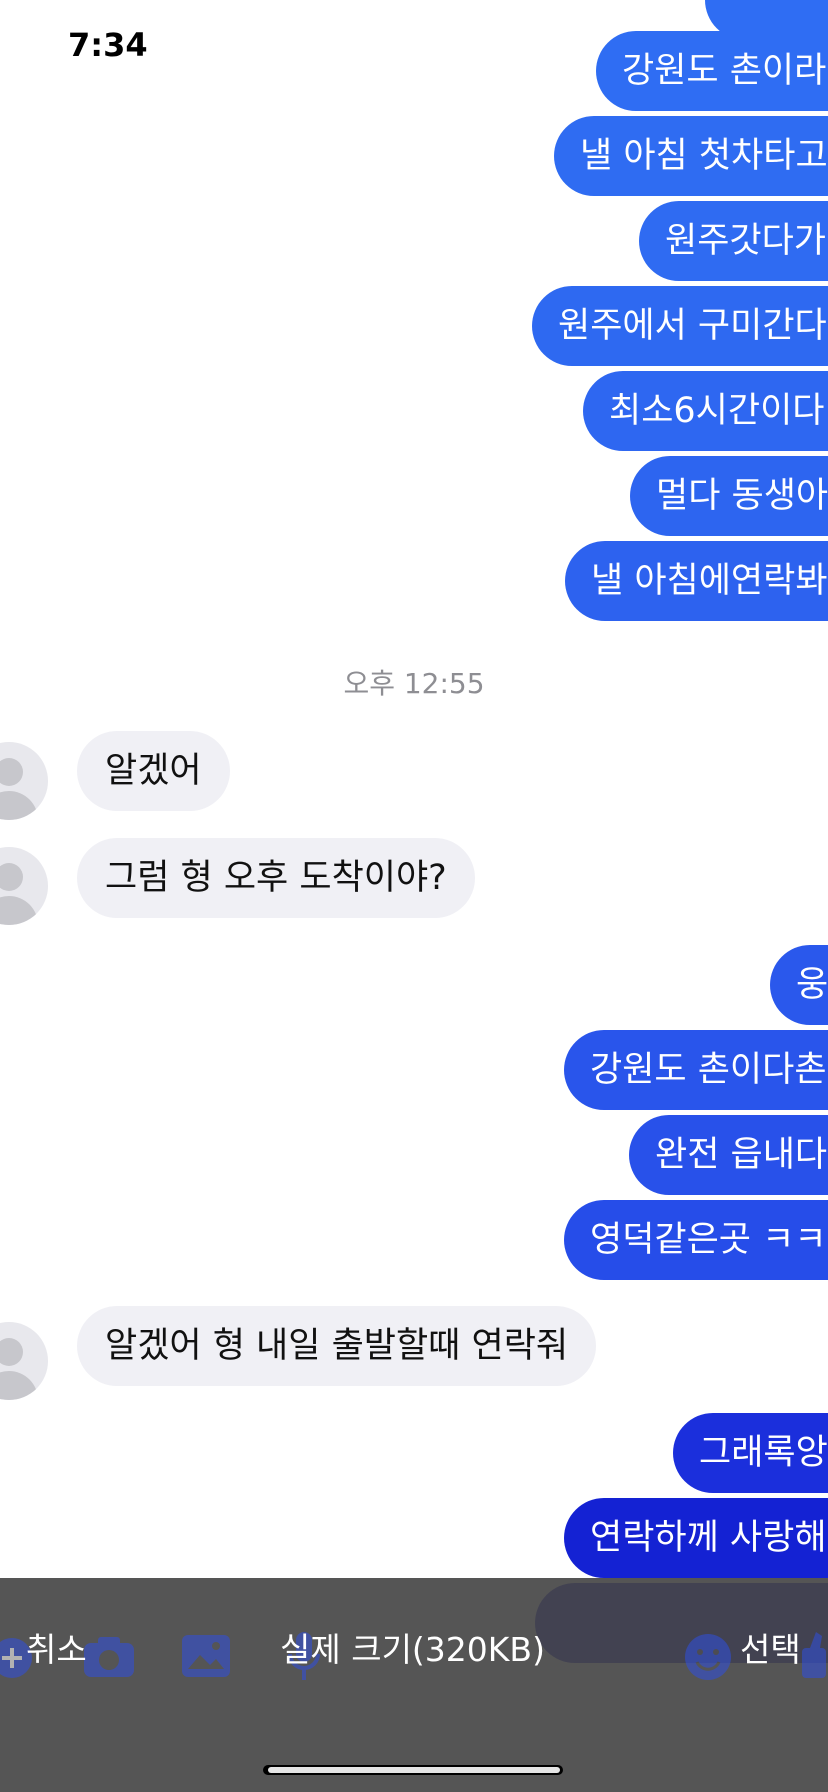 The image size is (828, 1792). What do you see at coordinates (109, 1657) in the screenshot?
I see `camera-icon` at bounding box center [109, 1657].